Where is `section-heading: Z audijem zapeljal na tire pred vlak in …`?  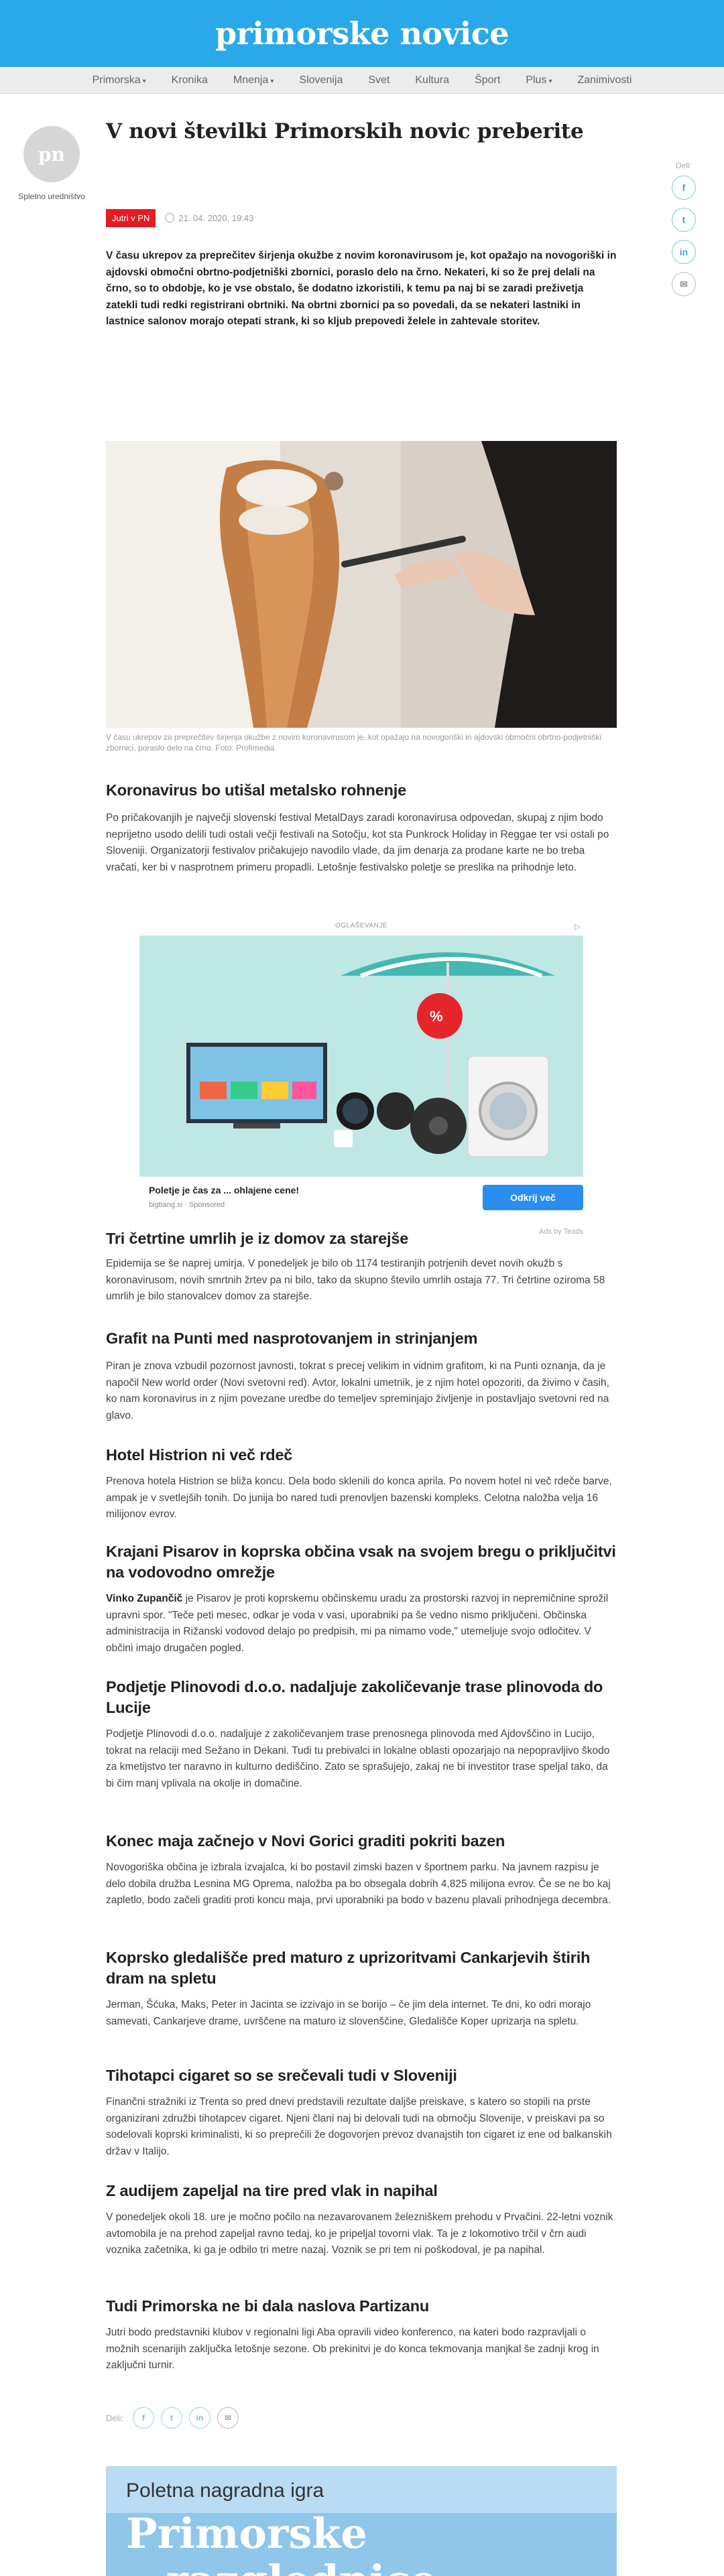 section-heading: Z audijem zapeljal na tire pred vlak in … is located at coordinates (272, 2190).